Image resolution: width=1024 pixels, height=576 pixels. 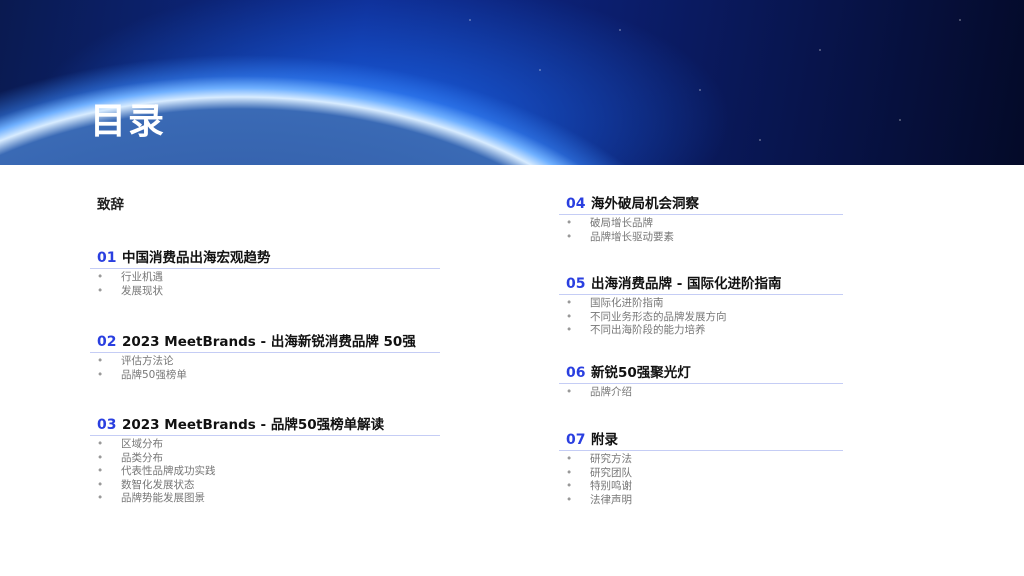 What do you see at coordinates (576, 373) in the screenshot?
I see `section-number: 06` at bounding box center [576, 373].